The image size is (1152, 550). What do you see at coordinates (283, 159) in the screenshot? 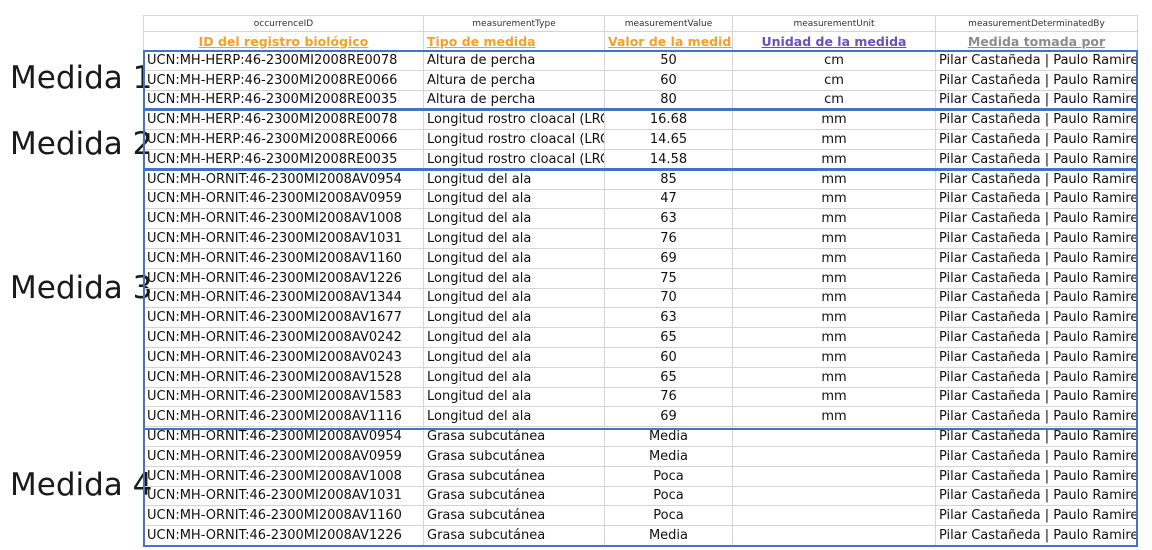
I see `cell-occurrence-id: UCN:MH-HERP:46-2300MI2008RE0035` at bounding box center [283, 159].